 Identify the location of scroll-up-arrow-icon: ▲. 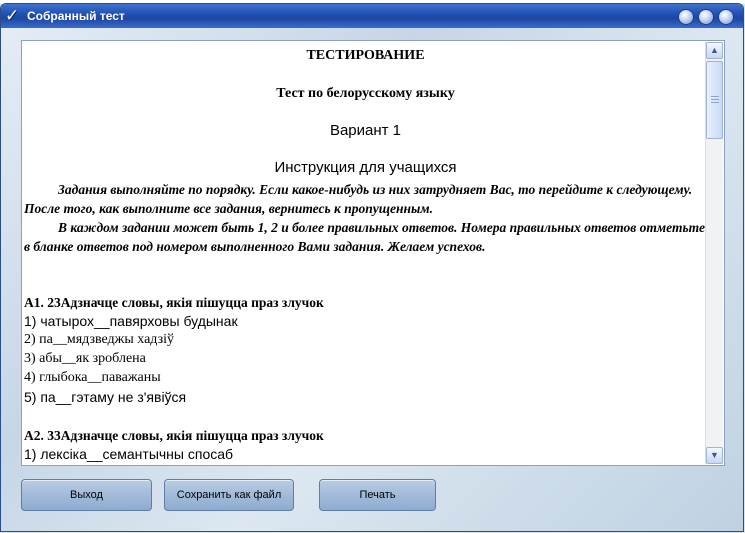
(714, 50).